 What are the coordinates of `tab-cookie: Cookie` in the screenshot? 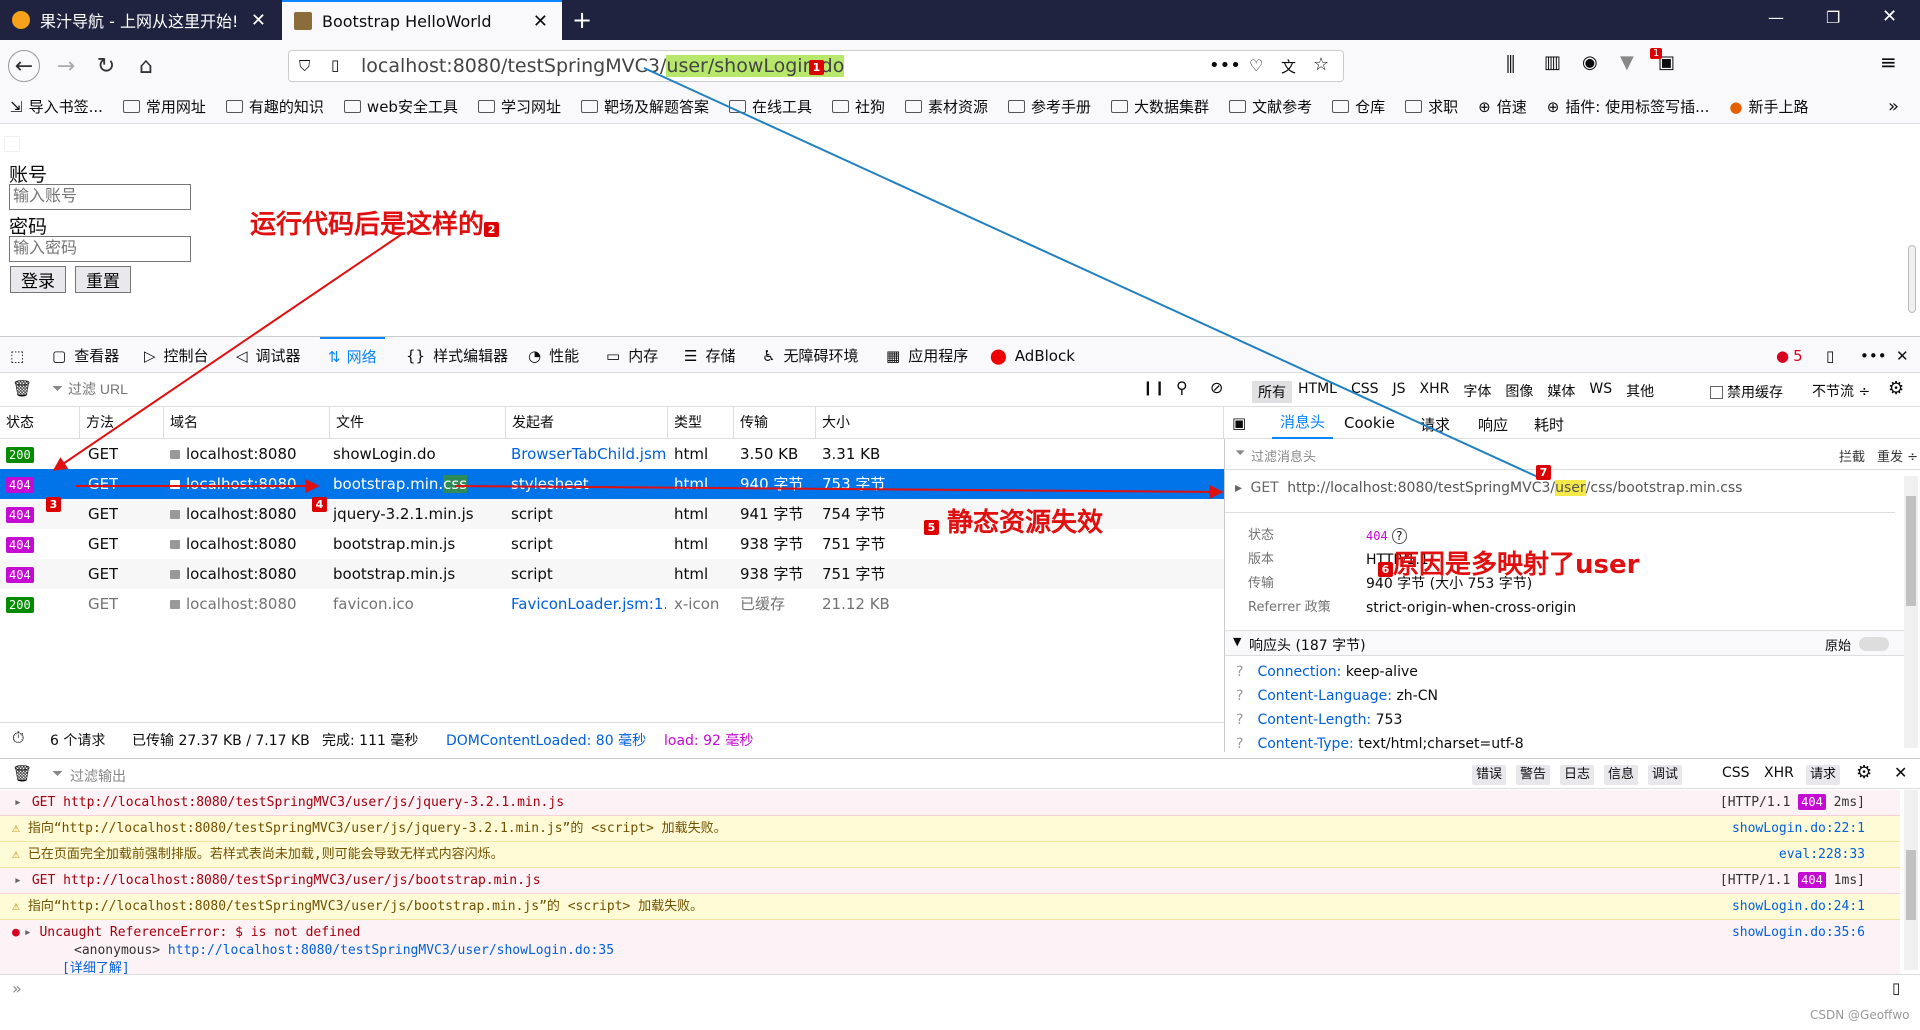 It's located at (1369, 423).